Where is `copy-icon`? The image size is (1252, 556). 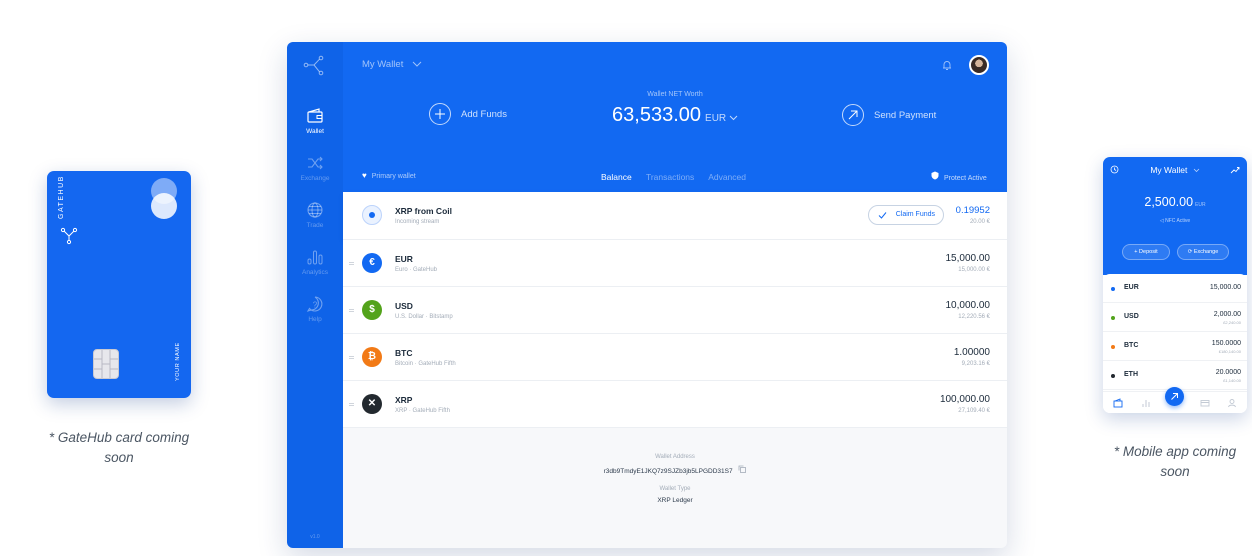
copy-icon is located at coordinates (742, 469).